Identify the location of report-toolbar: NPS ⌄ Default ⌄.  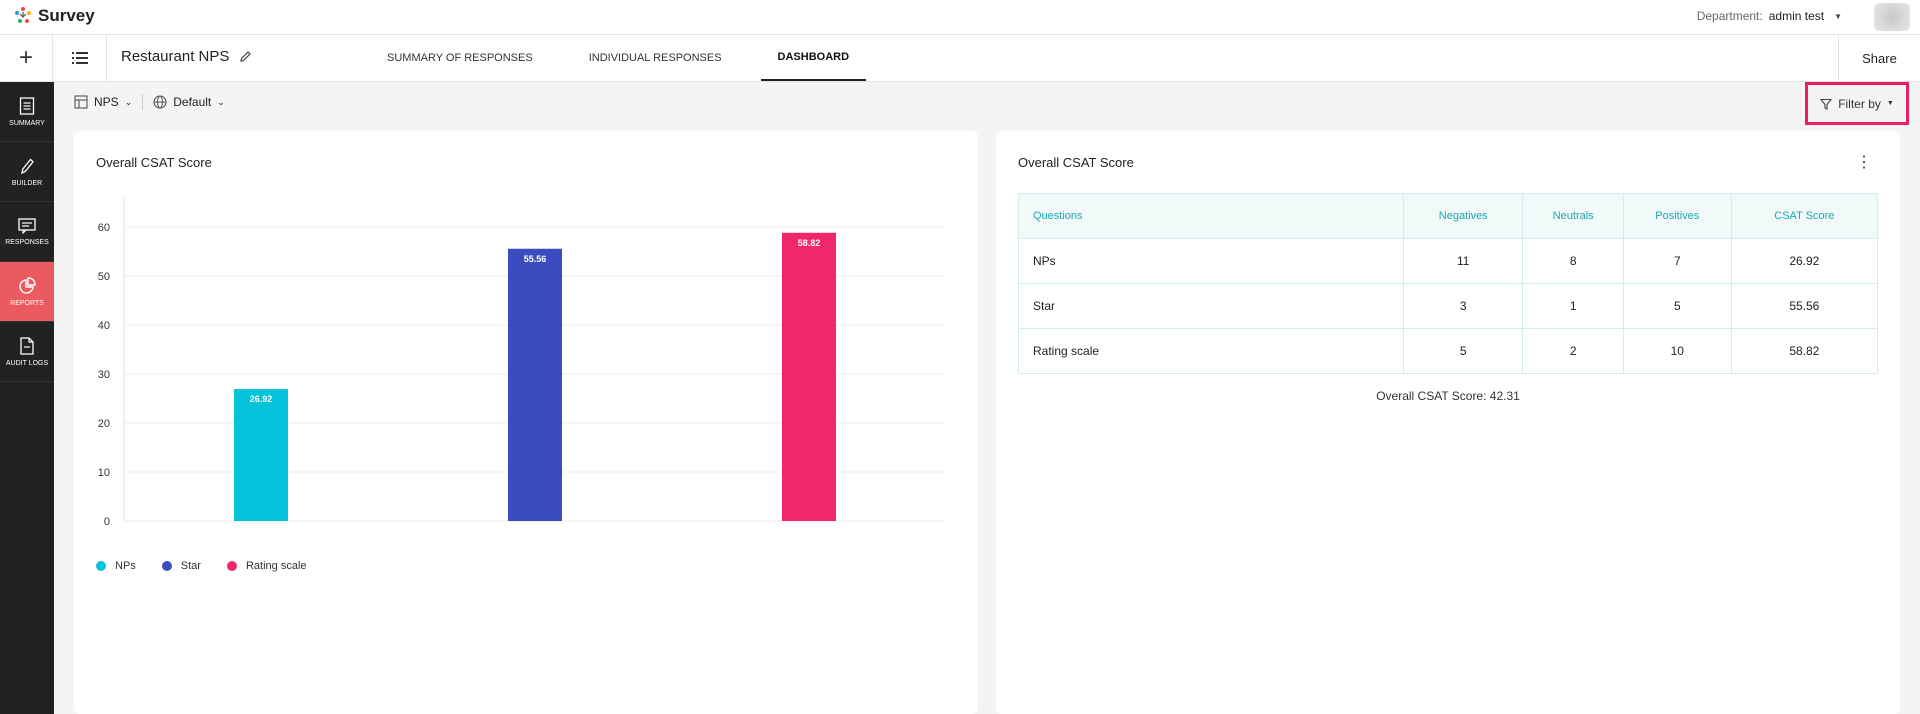
(149, 102).